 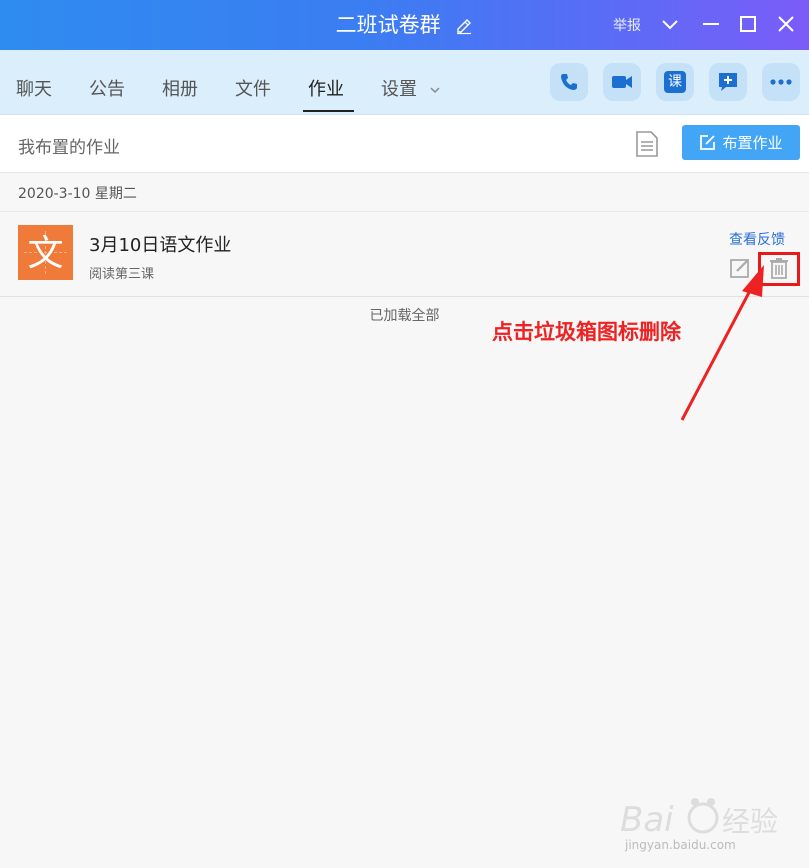 What do you see at coordinates (122, 274) in the screenshot?
I see `homework-subtitle: 阅读第三课` at bounding box center [122, 274].